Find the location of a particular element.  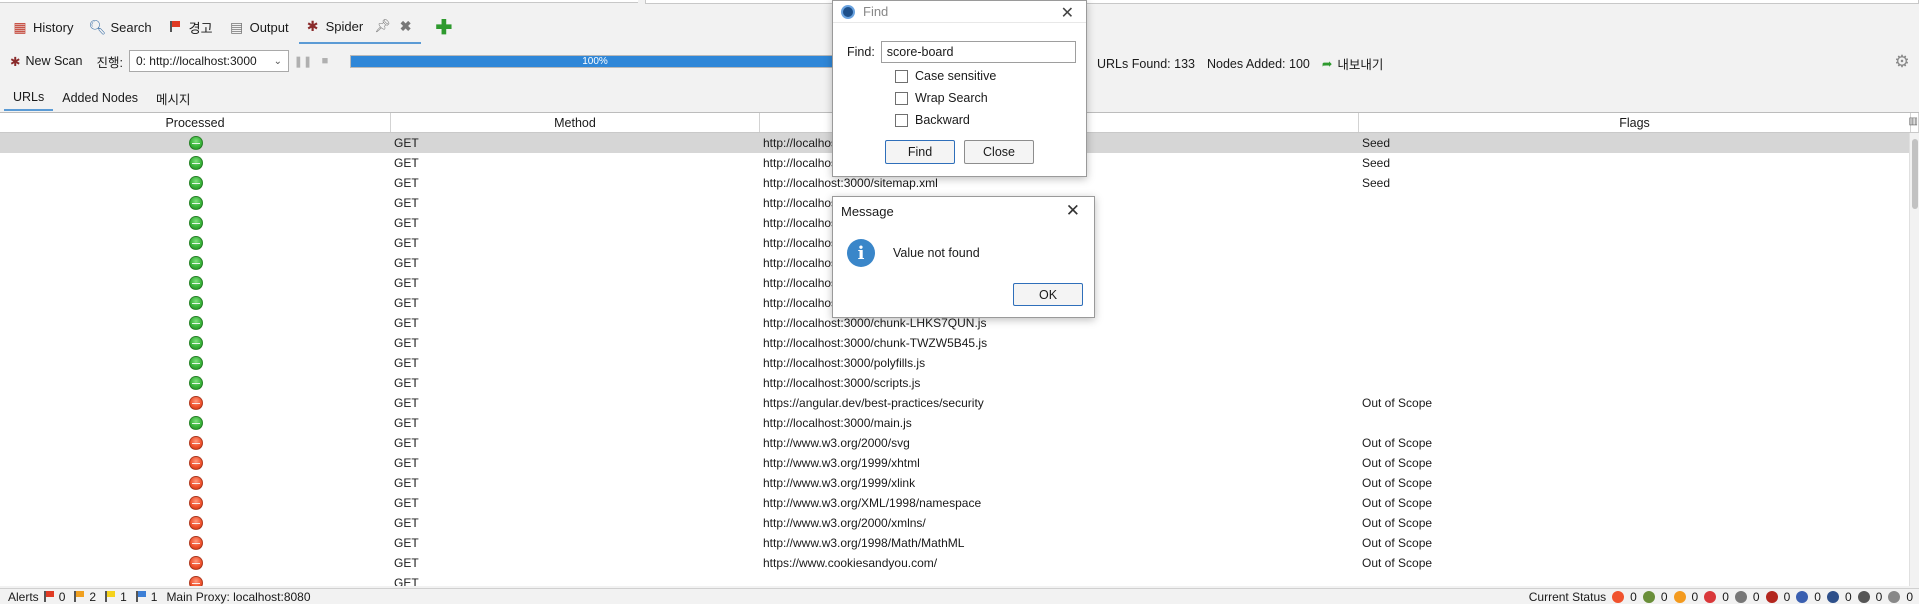

tab-alerts-label: 경고 is located at coordinates (200, 28).